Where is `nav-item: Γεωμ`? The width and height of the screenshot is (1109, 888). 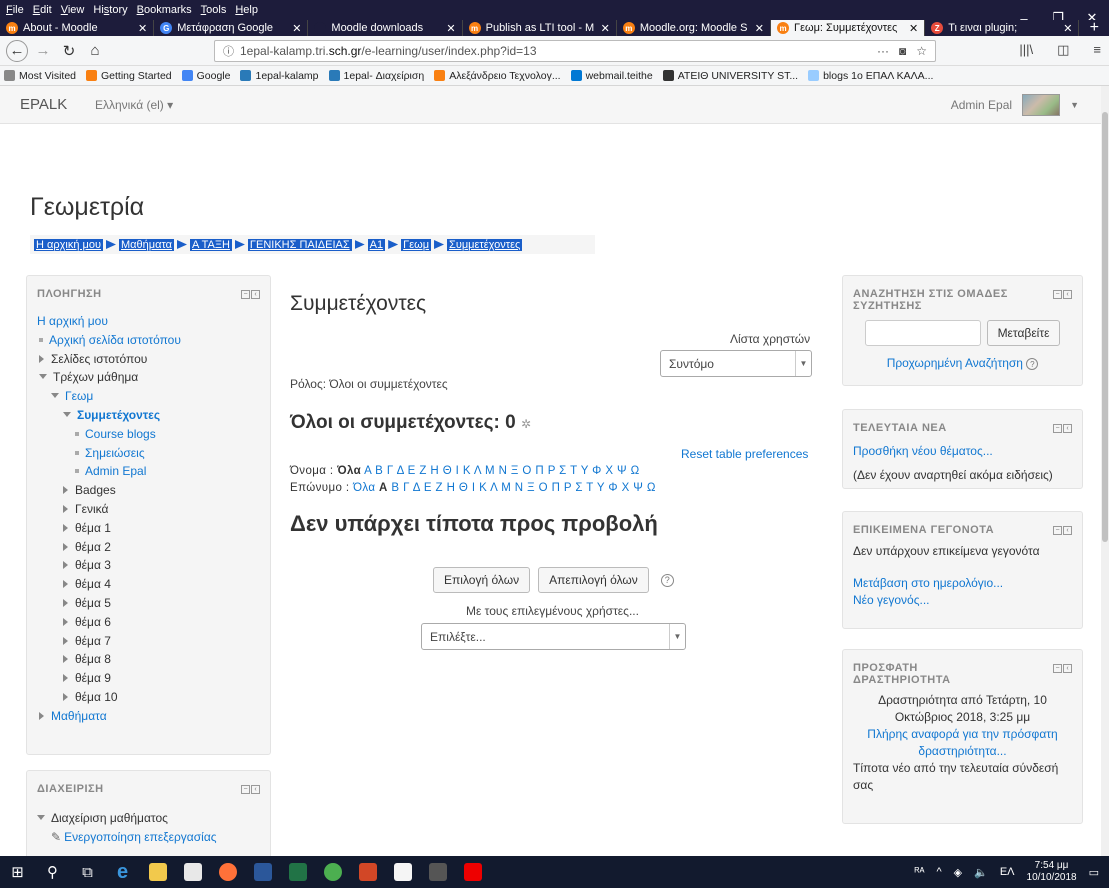
nav-item: Γεωμ is located at coordinates (148, 396).